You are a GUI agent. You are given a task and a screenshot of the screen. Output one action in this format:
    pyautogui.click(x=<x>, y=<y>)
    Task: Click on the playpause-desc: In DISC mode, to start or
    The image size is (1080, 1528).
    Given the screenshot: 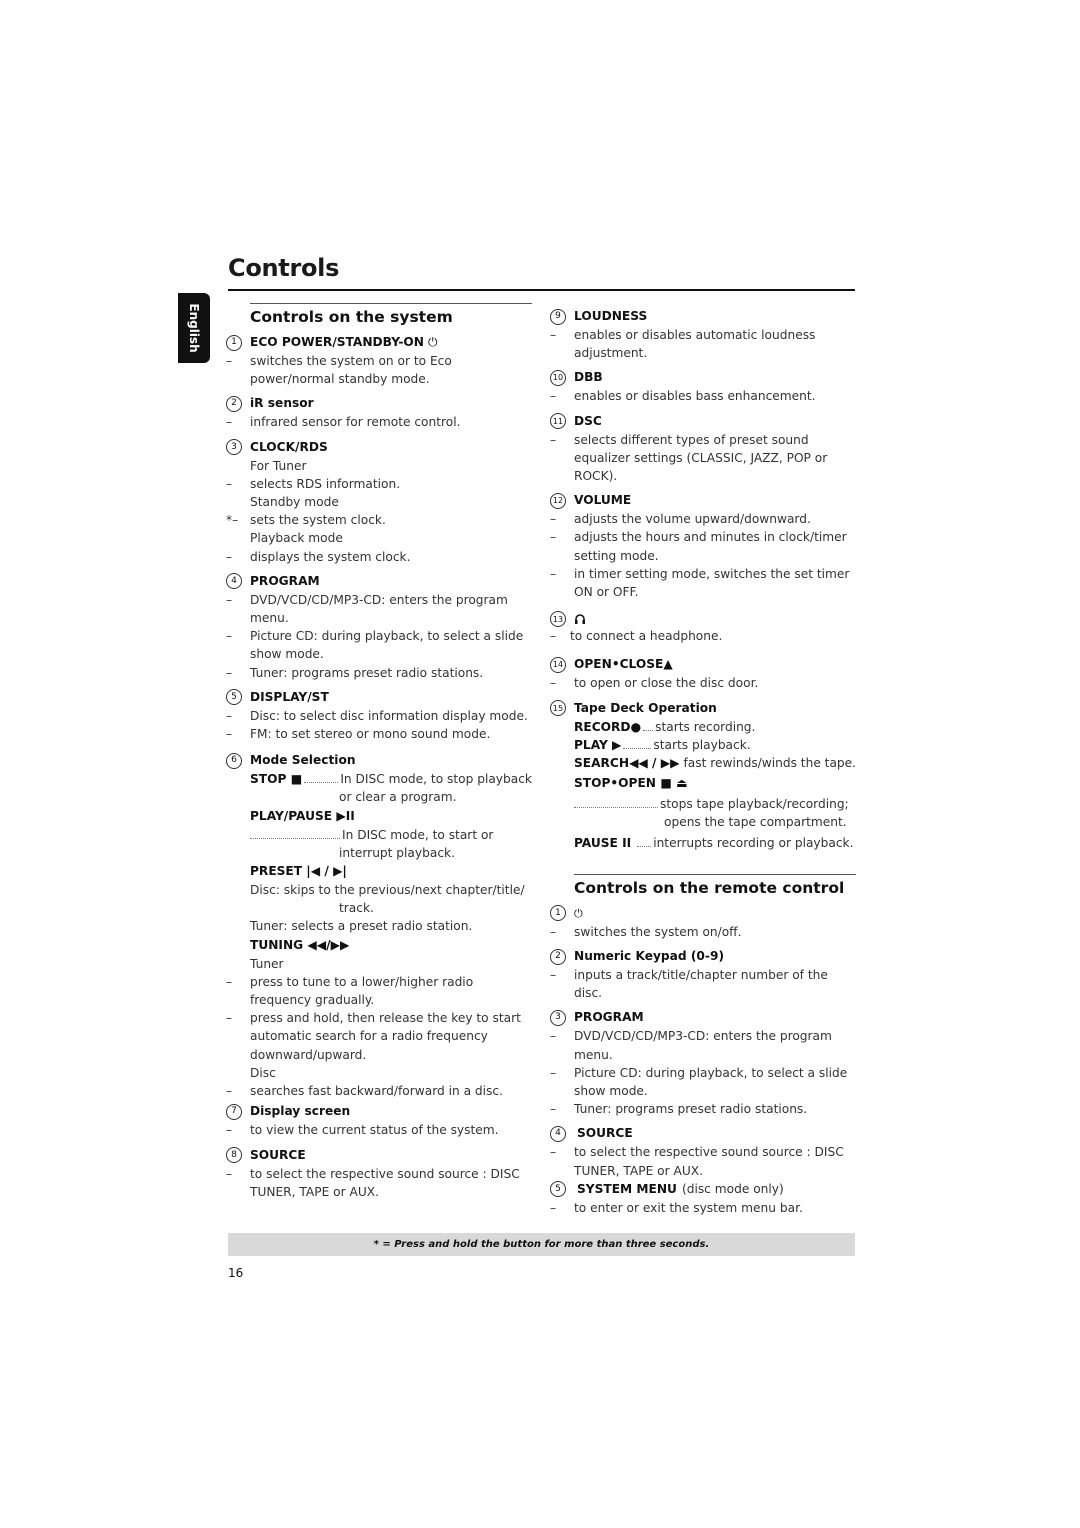 What is the action you would take?
    pyautogui.click(x=418, y=834)
    